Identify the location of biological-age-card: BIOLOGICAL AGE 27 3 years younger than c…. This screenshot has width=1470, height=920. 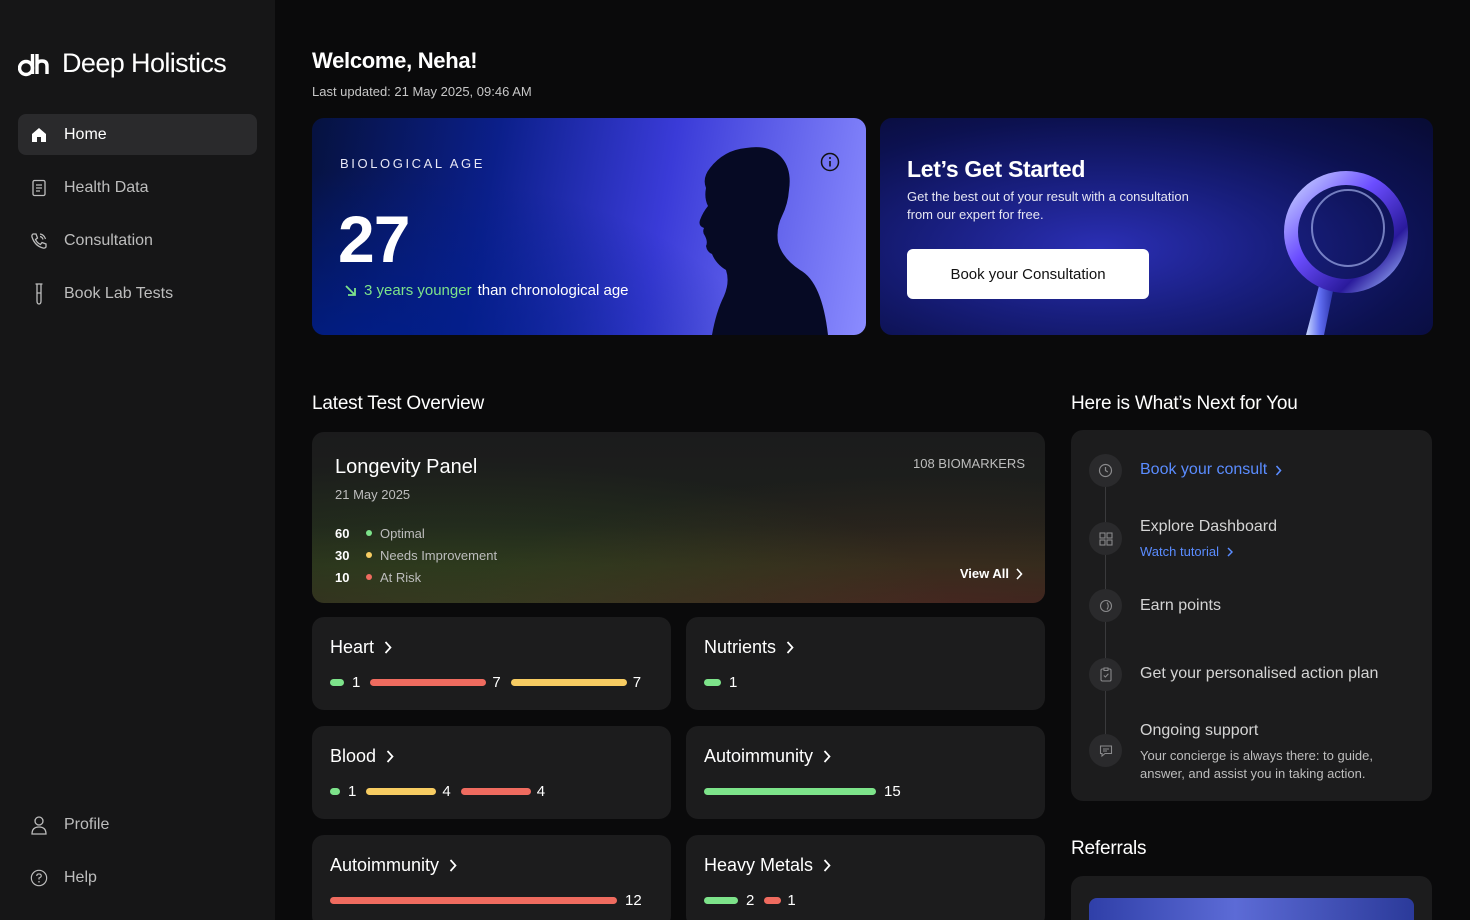
(589, 226).